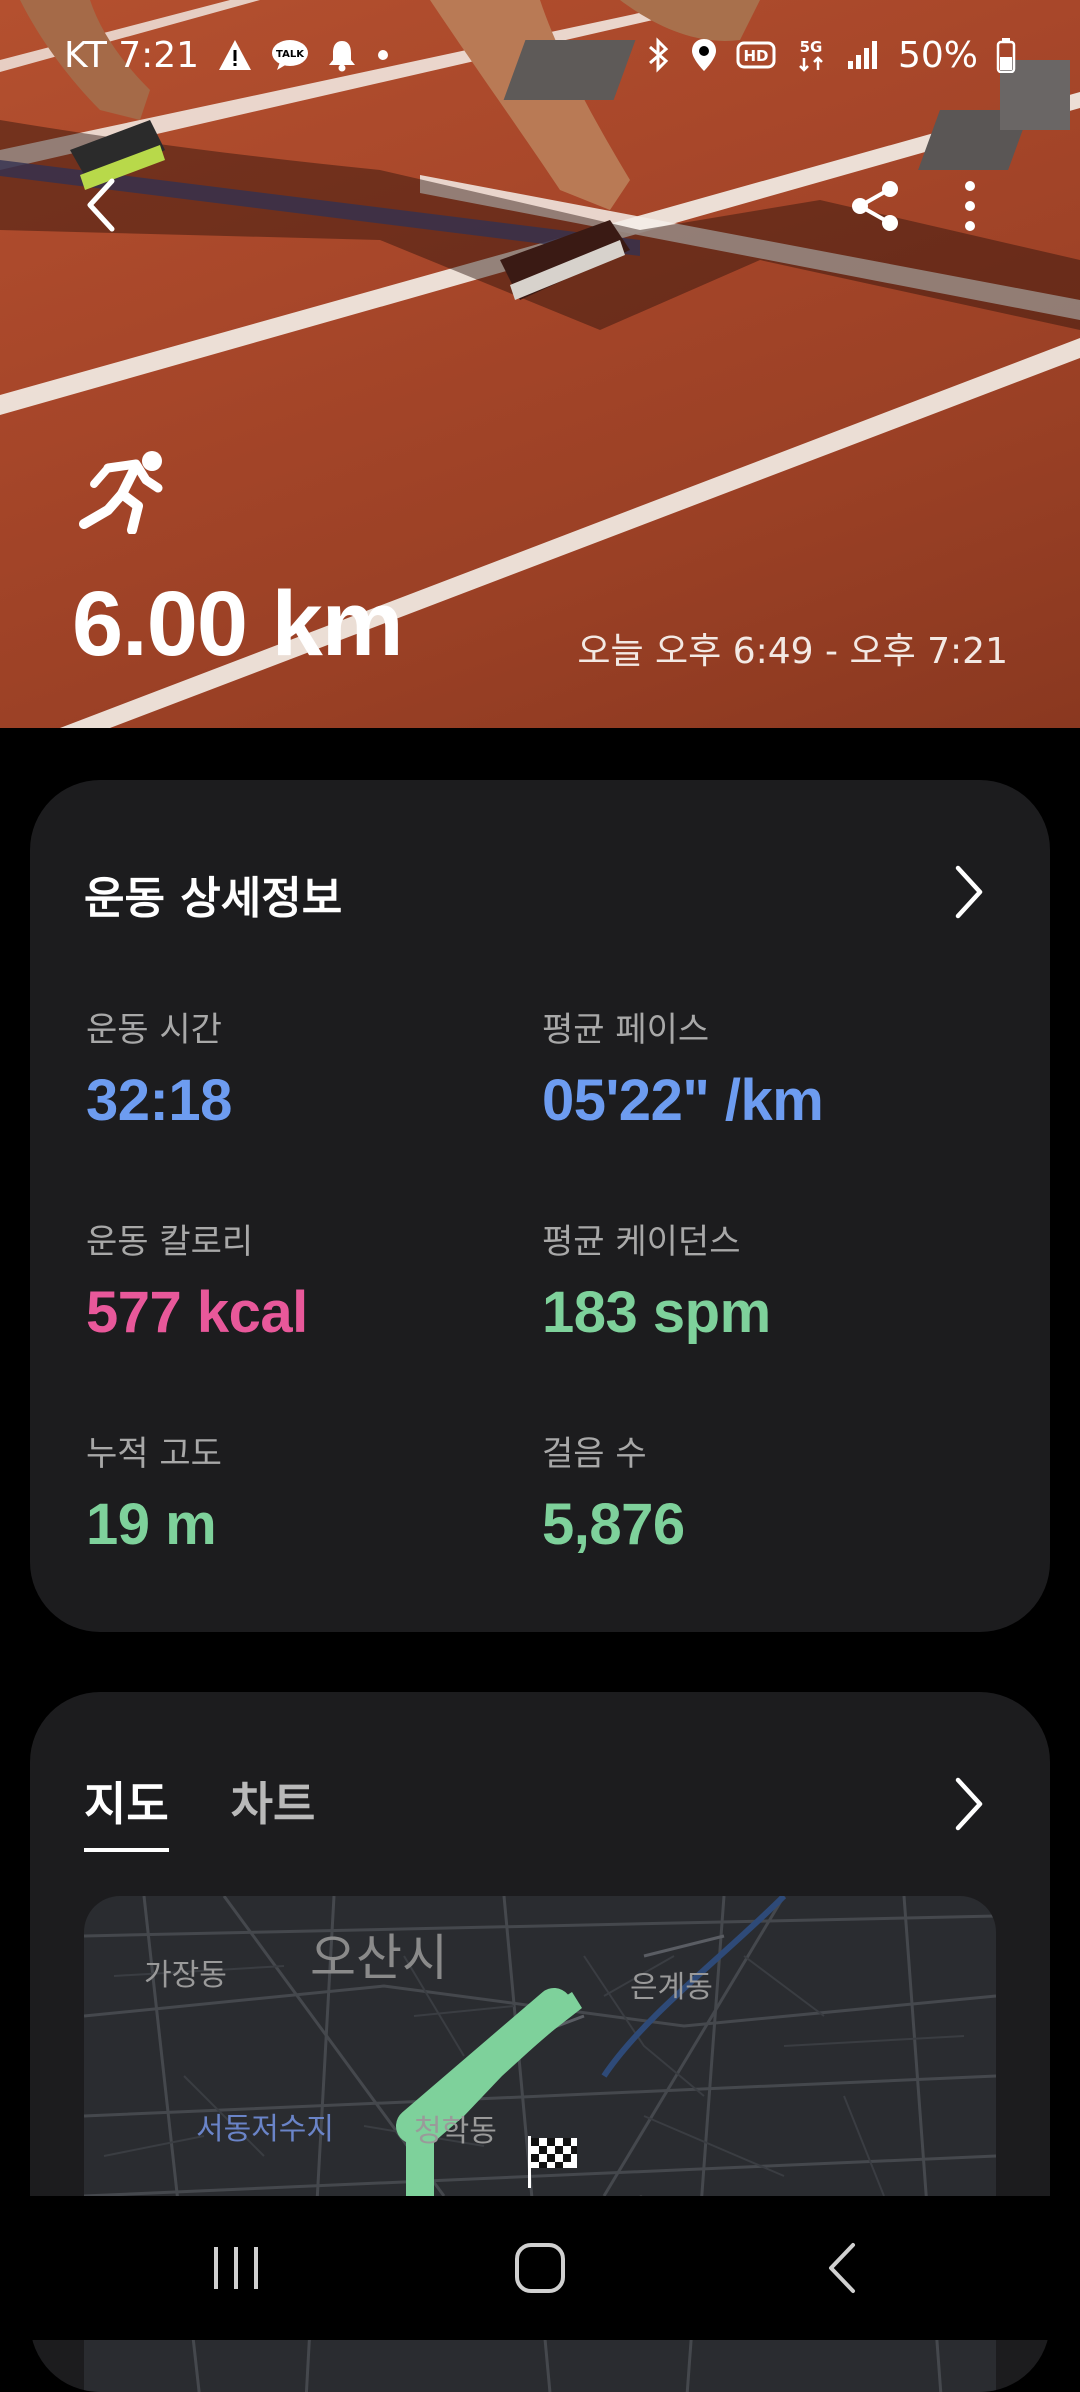 This screenshot has width=1080, height=2392. I want to click on stat-value: 05'22" /km, so click(683, 1100).